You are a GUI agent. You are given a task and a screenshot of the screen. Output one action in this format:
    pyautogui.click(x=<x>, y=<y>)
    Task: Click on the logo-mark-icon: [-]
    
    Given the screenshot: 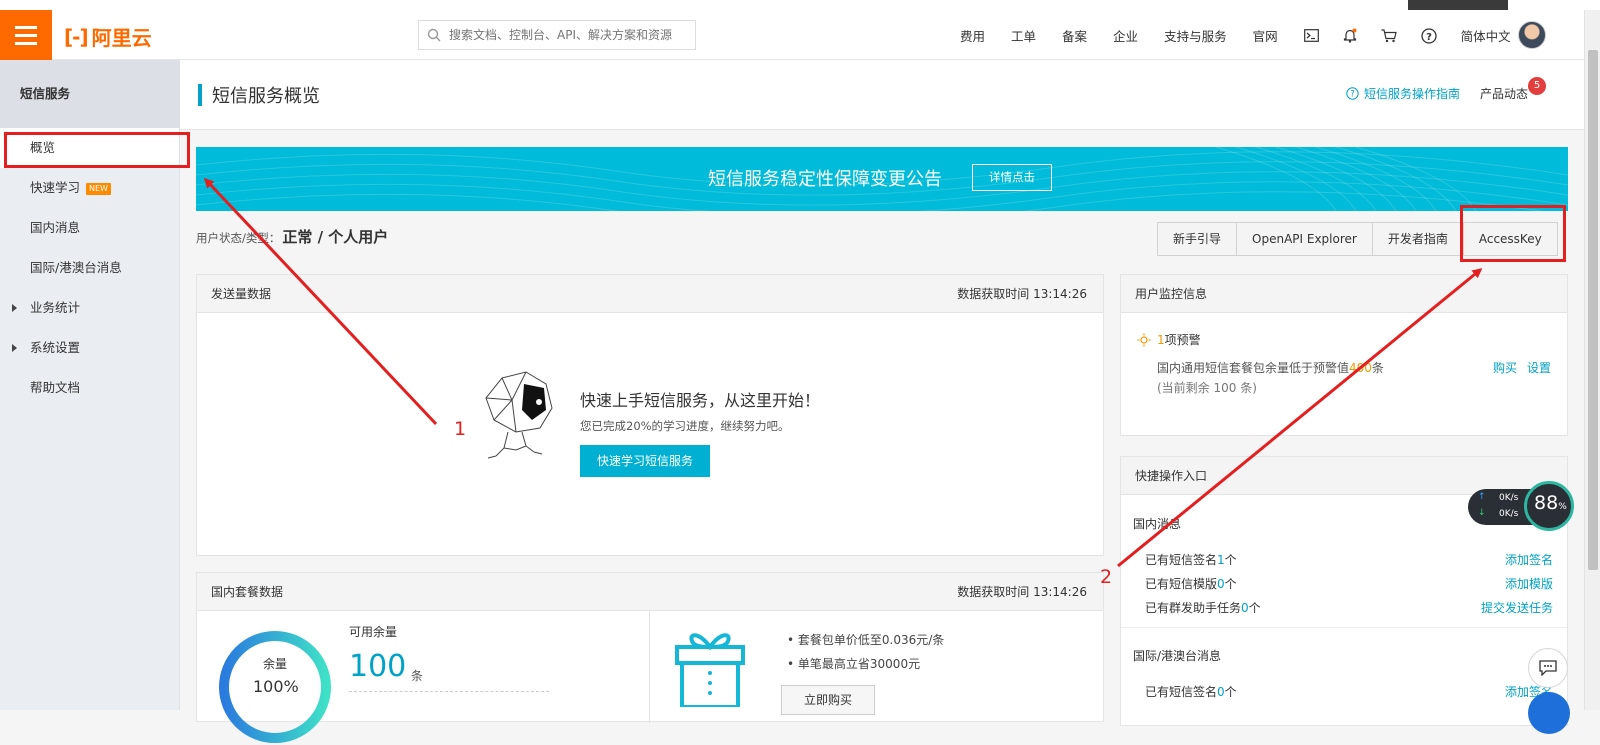 What is the action you would take?
    pyautogui.click(x=76, y=36)
    